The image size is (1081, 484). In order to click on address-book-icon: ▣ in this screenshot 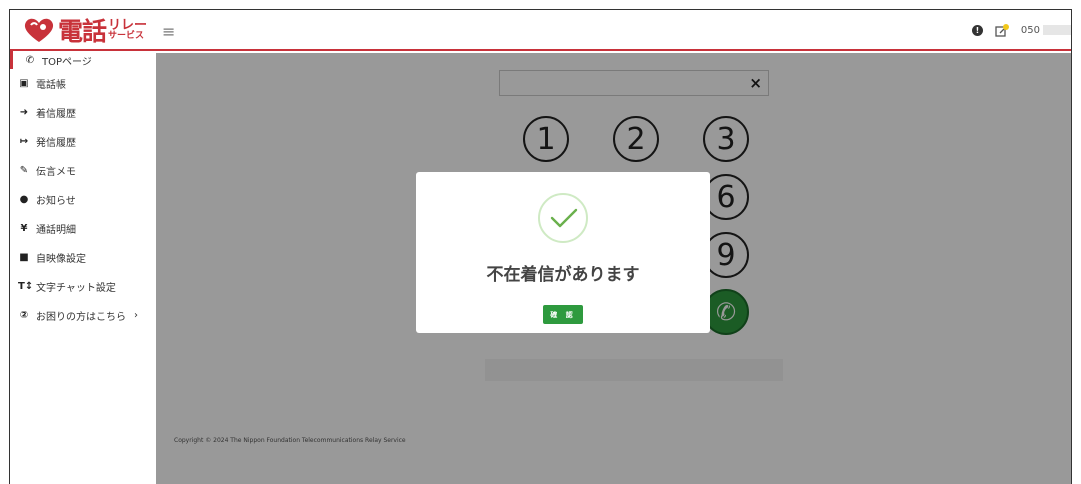, I will do `click(24, 83)`.